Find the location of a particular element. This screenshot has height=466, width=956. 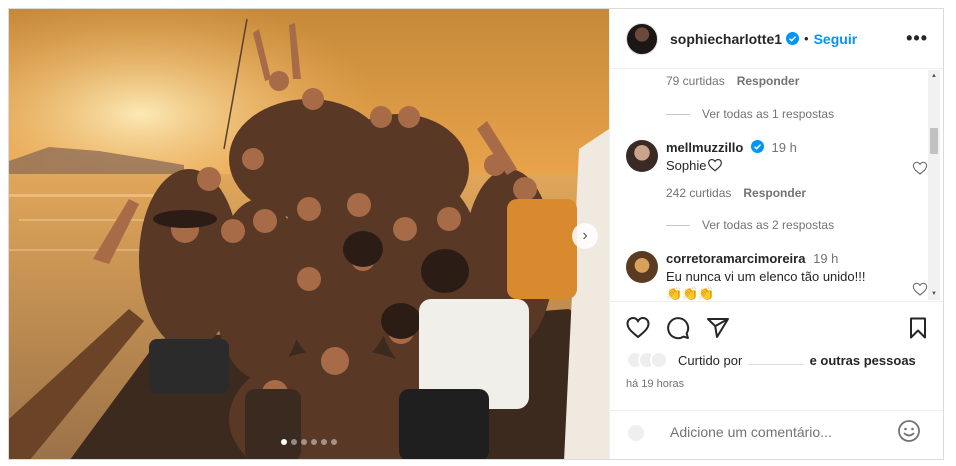

comment-text: Sophie is located at coordinates (694, 165).